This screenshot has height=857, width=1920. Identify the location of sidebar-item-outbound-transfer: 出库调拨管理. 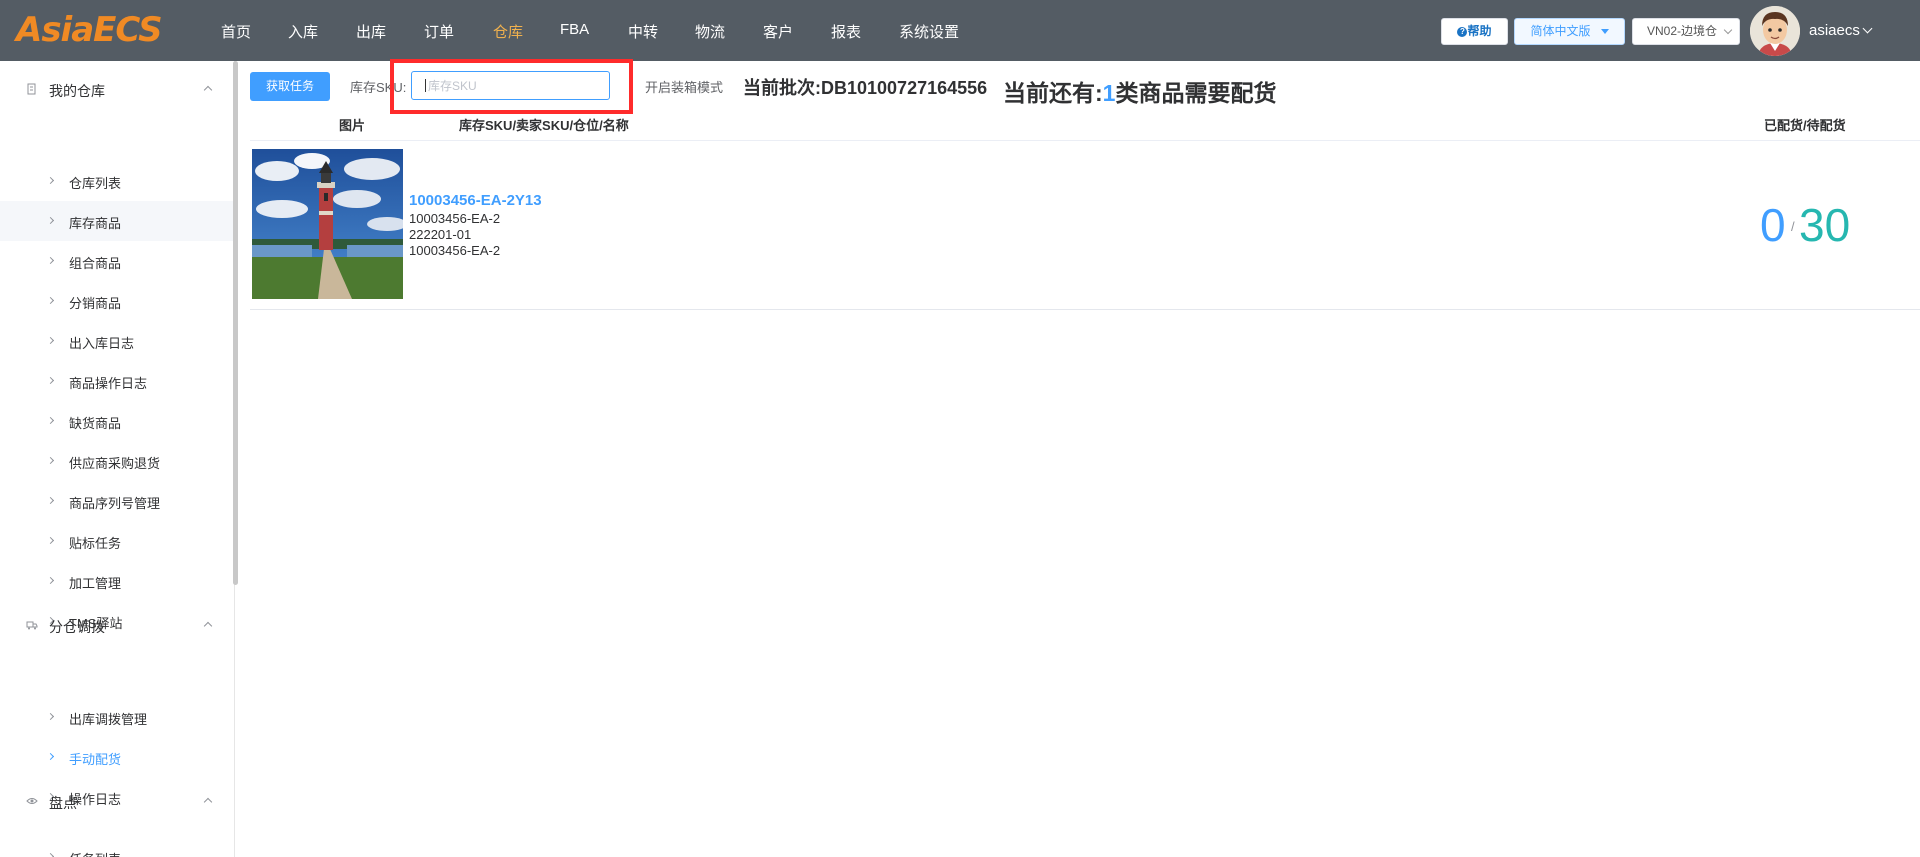
(116, 717).